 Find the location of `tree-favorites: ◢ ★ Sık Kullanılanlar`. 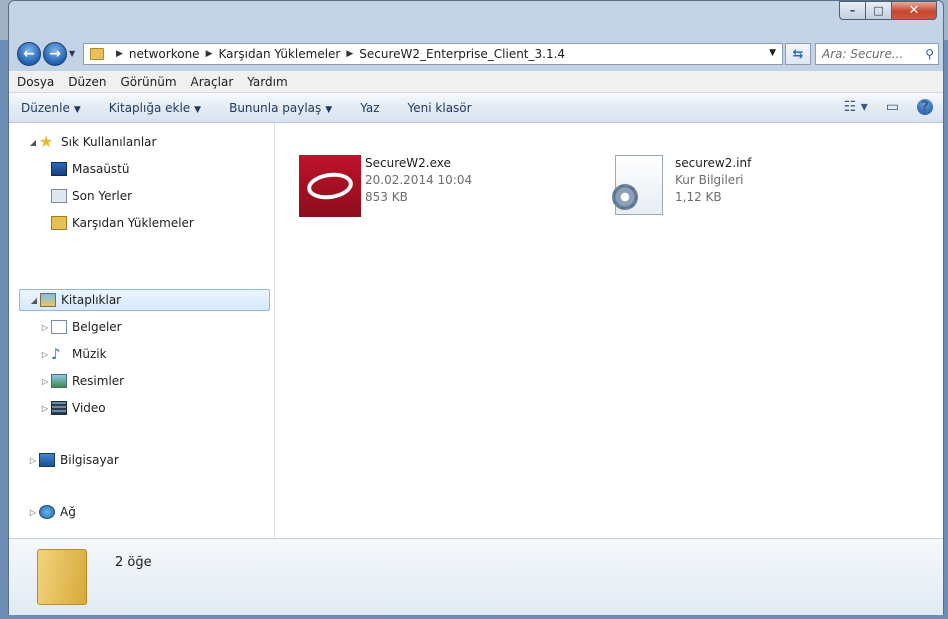

tree-favorites: ◢ ★ Sık Kullanılanlar is located at coordinates (92, 142).